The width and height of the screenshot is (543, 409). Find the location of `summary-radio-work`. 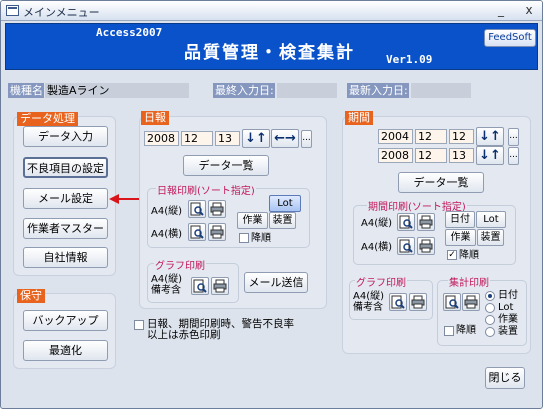

summary-radio-work is located at coordinates (490, 320).